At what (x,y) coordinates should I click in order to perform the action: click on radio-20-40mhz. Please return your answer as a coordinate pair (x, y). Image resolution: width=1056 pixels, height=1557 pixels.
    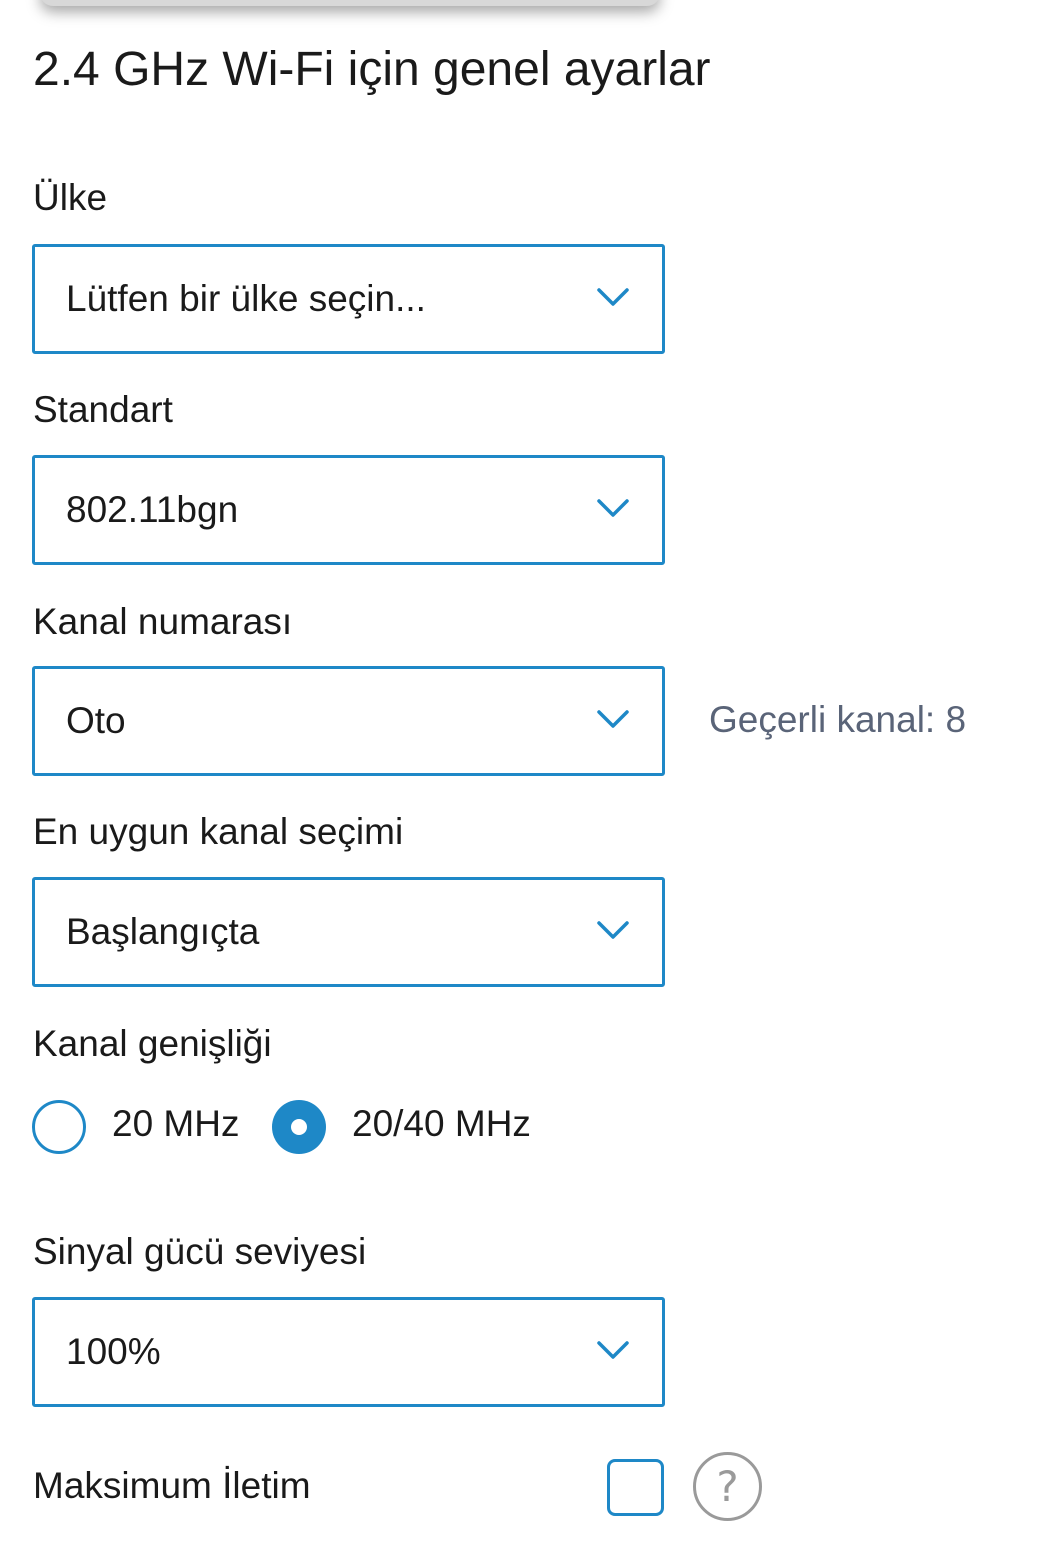
    Looking at the image, I should click on (299, 1127).